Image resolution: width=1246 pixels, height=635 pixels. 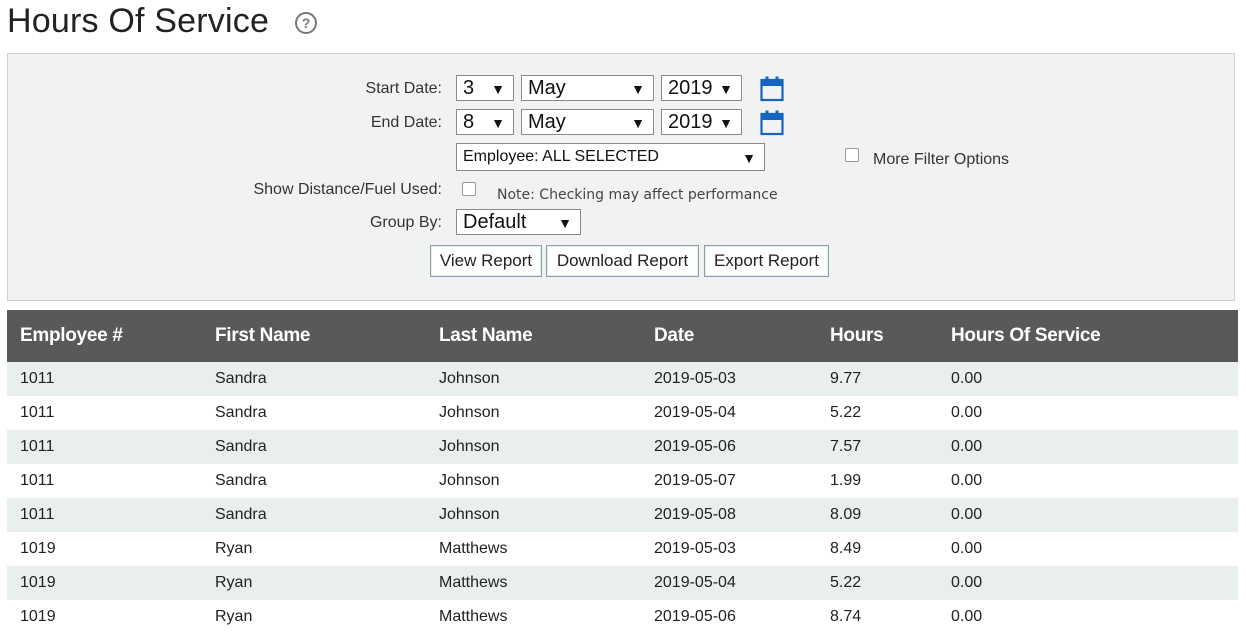 I want to click on table-row: 1011 Sandra Johnson 2019-05-06 7.57 0.00, so click(x=622, y=447).